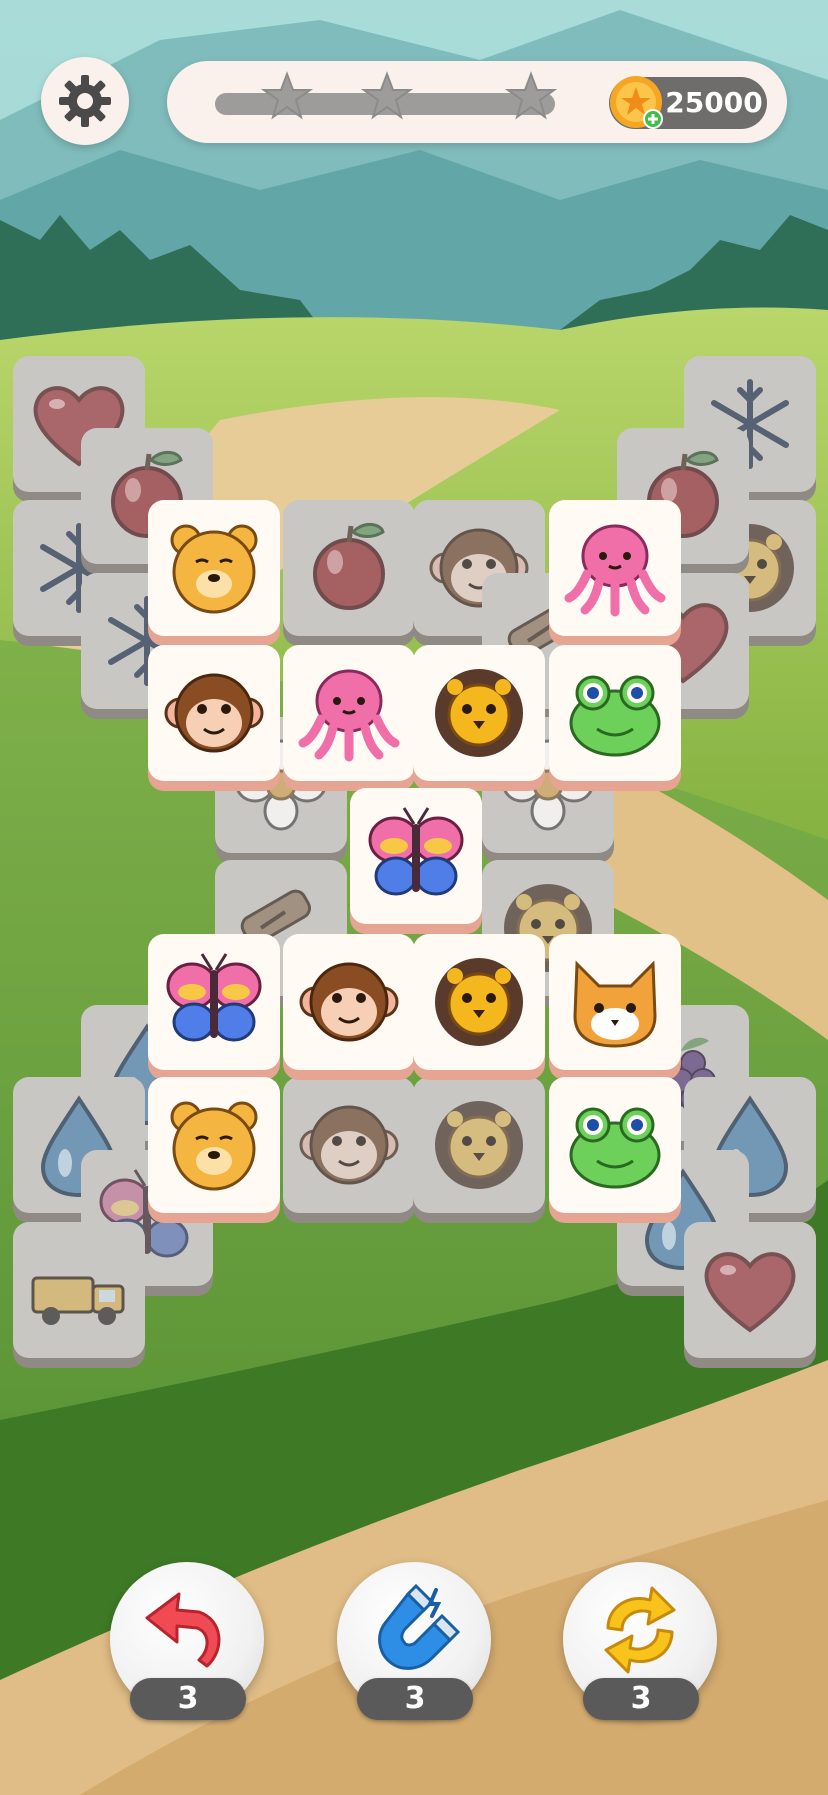 Image resolution: width=828 pixels, height=1795 pixels. I want to click on heart-icon, so click(750, 1292).